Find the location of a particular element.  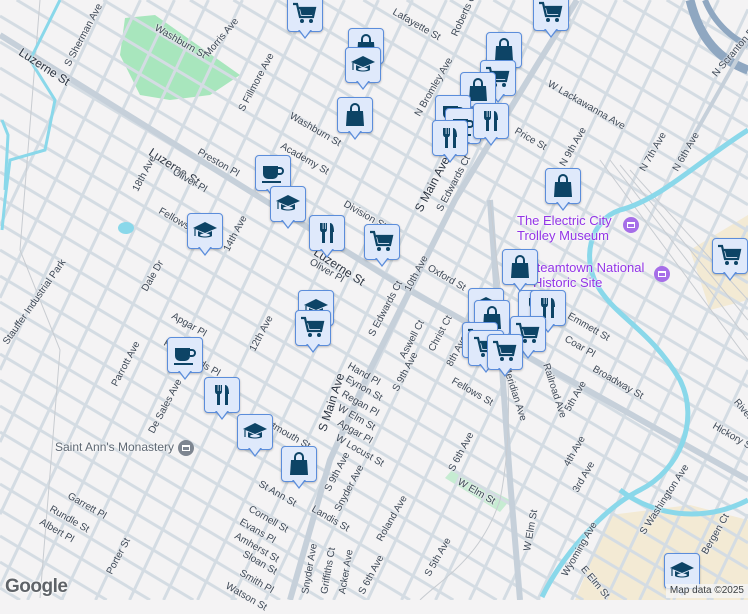

poi-trolley-museum: The Electric City Trolley Museum is located at coordinates (578, 228).